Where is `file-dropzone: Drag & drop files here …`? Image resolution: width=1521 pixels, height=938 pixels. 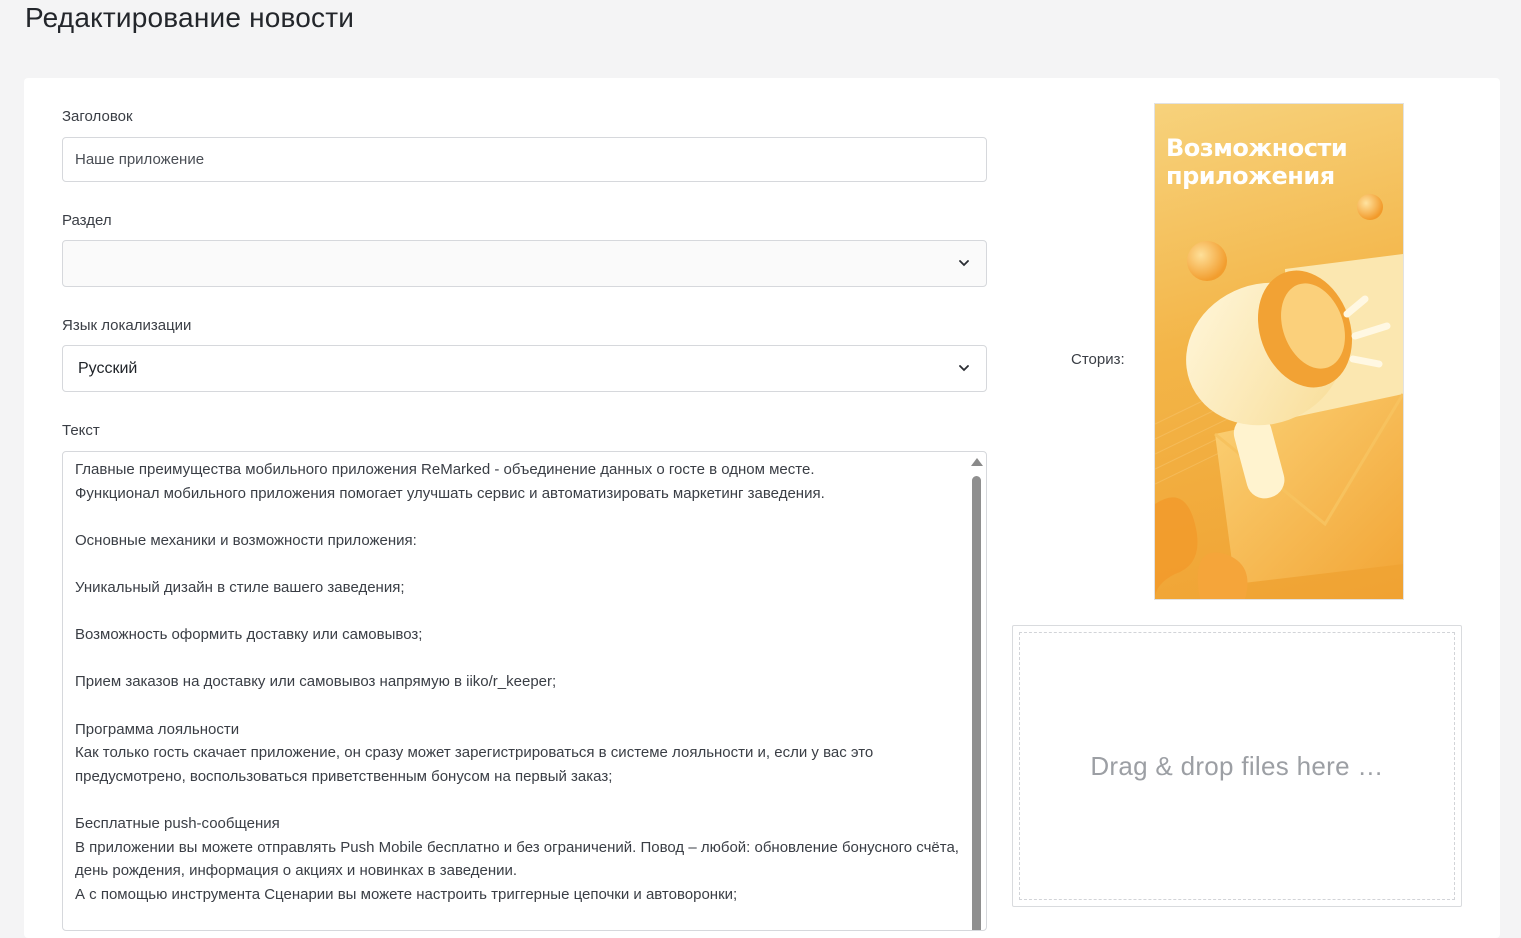 file-dropzone: Drag & drop files here … is located at coordinates (1237, 766).